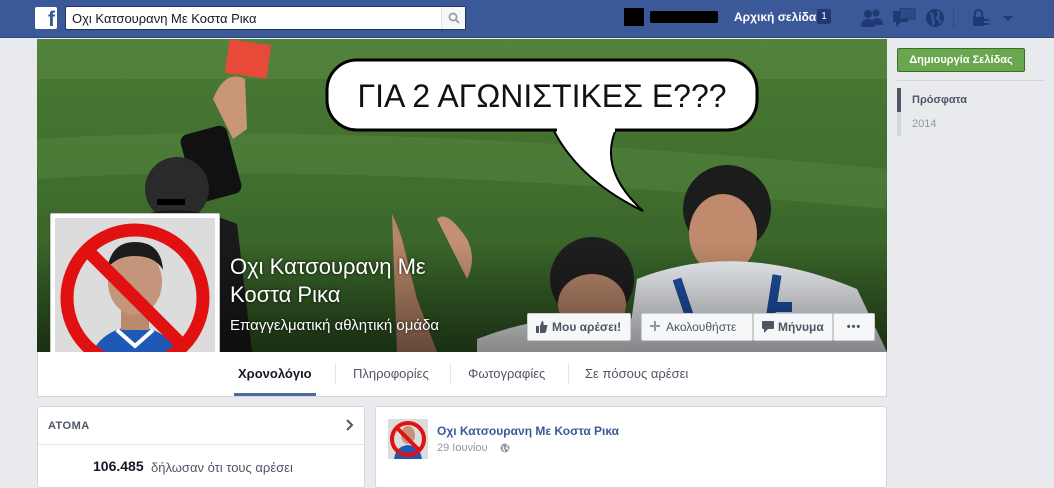  What do you see at coordinates (391, 374) in the screenshot?
I see `tab-about: Πληροφορίες` at bounding box center [391, 374].